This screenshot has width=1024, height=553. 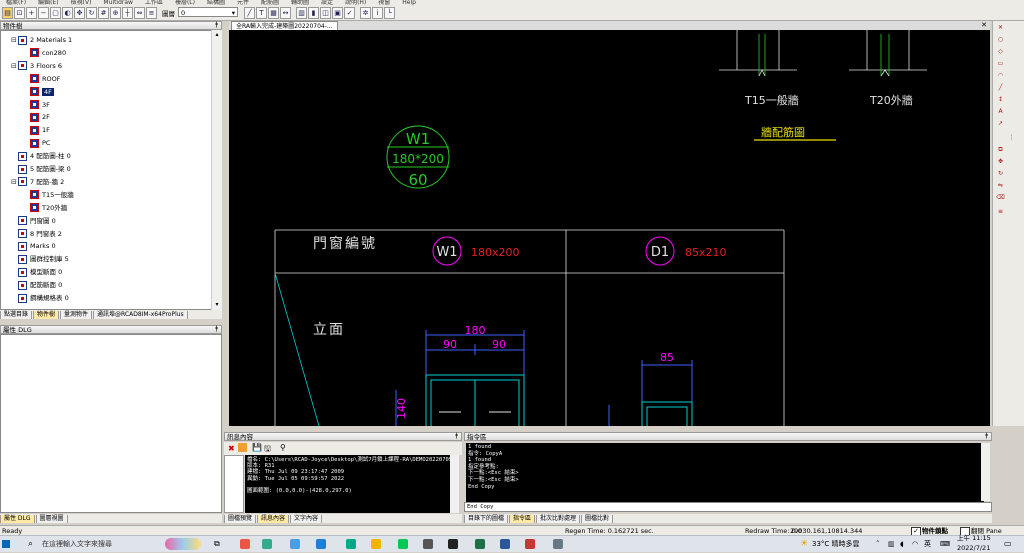 What do you see at coordinates (36, 105) in the screenshot?
I see `tree-node: 3F` at bounding box center [36, 105].